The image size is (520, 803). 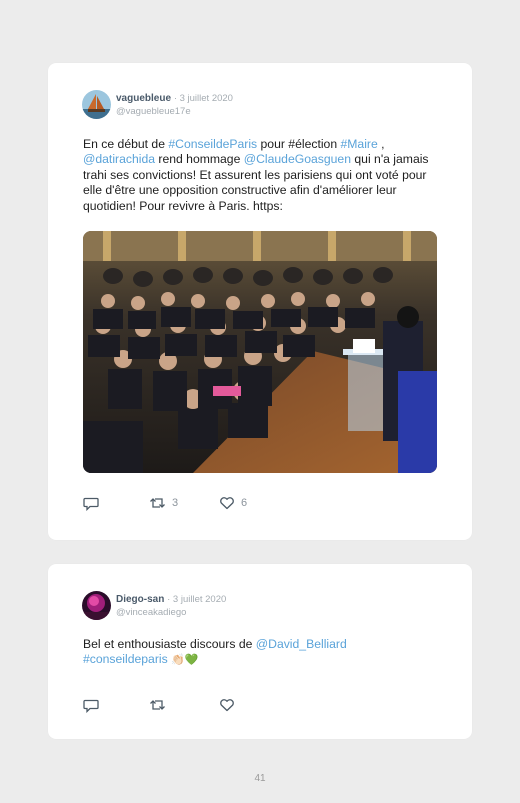 I want to click on tweet-actions, so click(x=263, y=705).